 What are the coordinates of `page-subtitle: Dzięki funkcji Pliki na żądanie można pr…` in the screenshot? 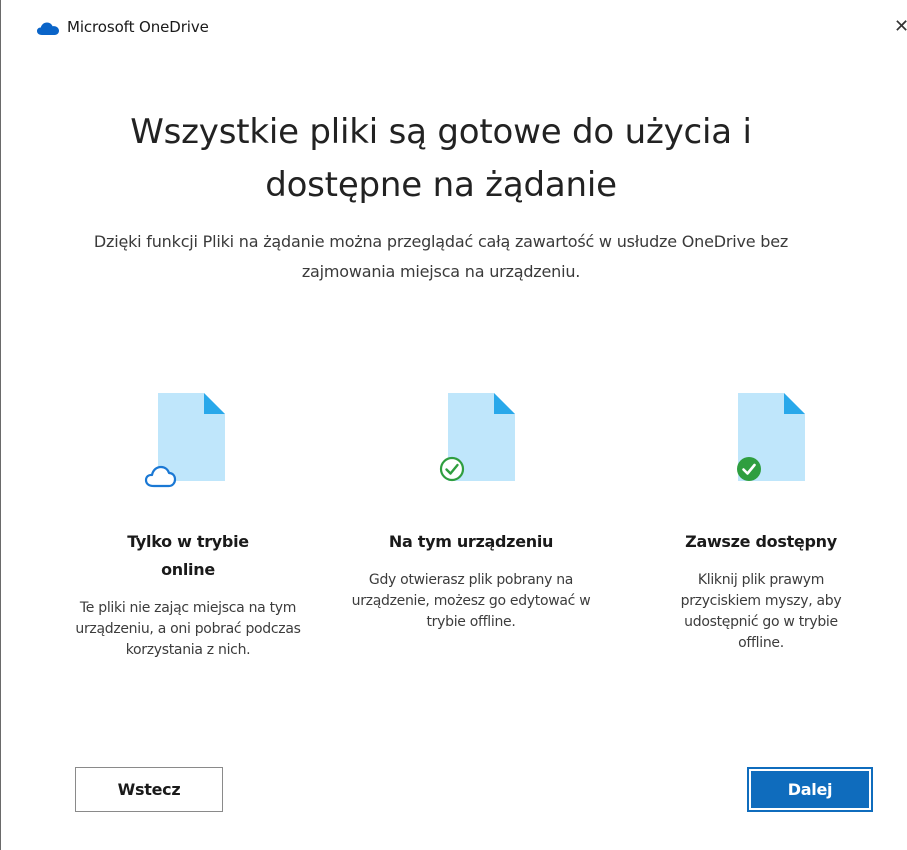 It's located at (441, 256).